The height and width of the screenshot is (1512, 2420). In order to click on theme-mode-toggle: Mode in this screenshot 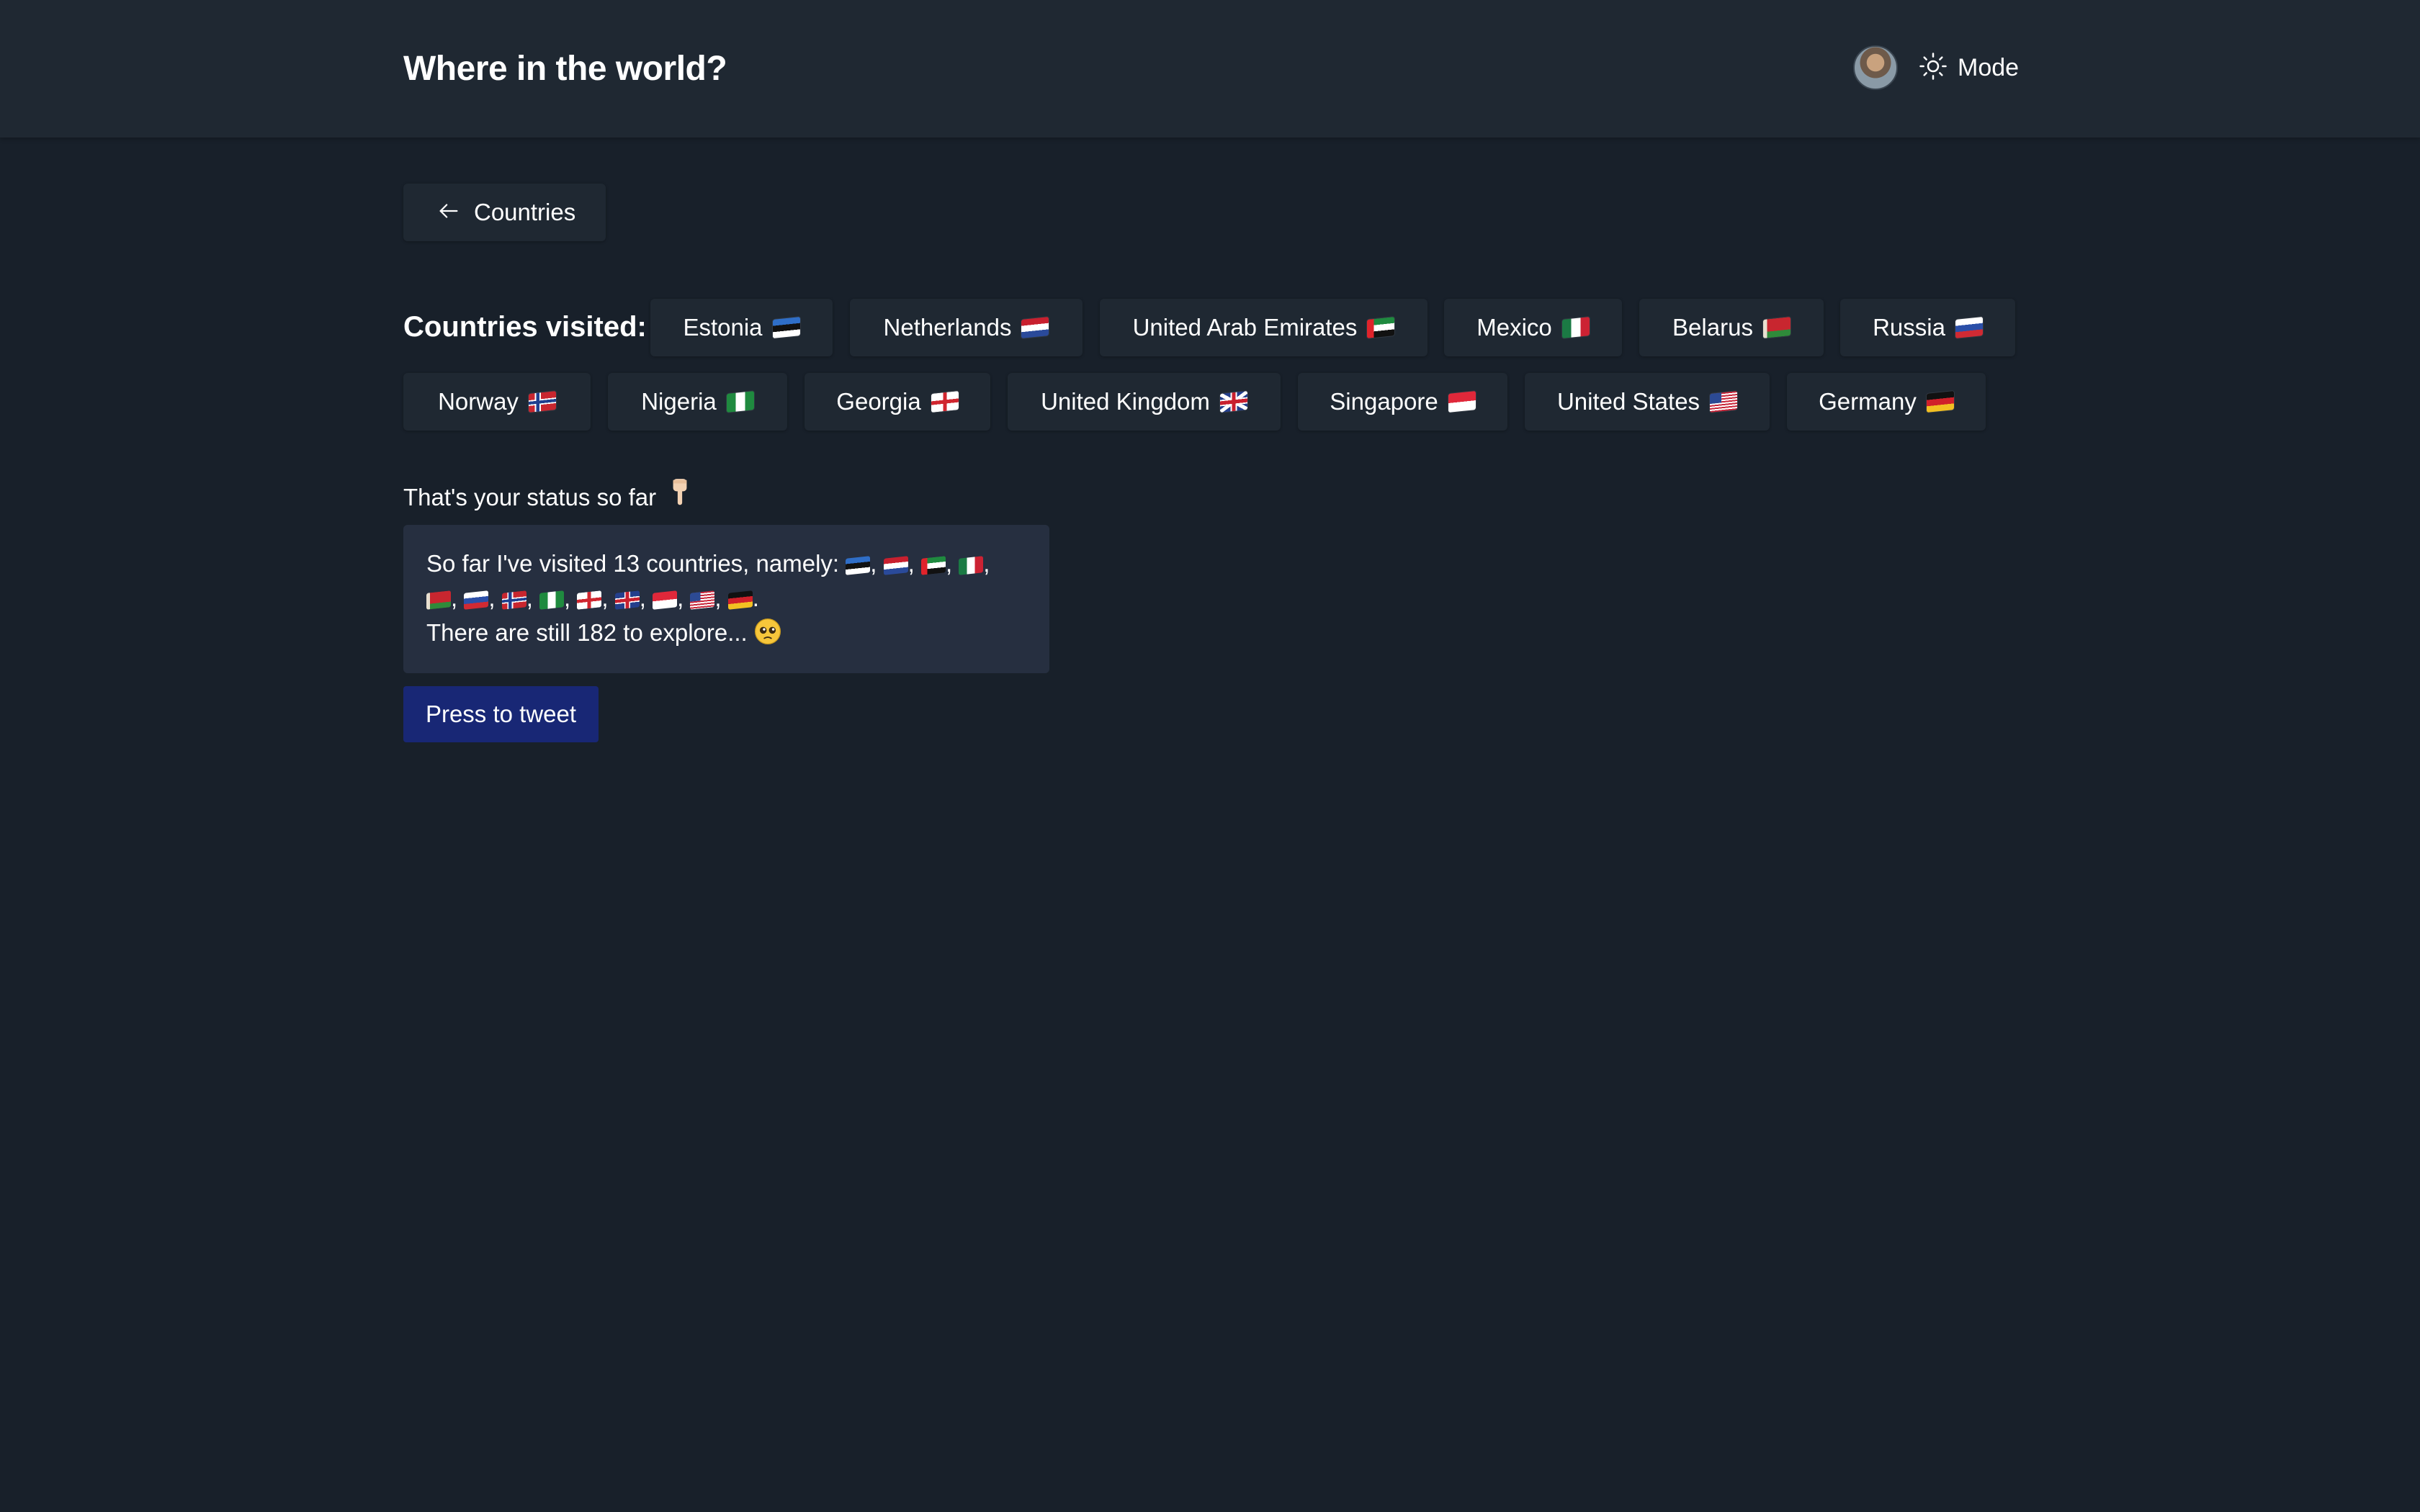, I will do `click(1969, 68)`.